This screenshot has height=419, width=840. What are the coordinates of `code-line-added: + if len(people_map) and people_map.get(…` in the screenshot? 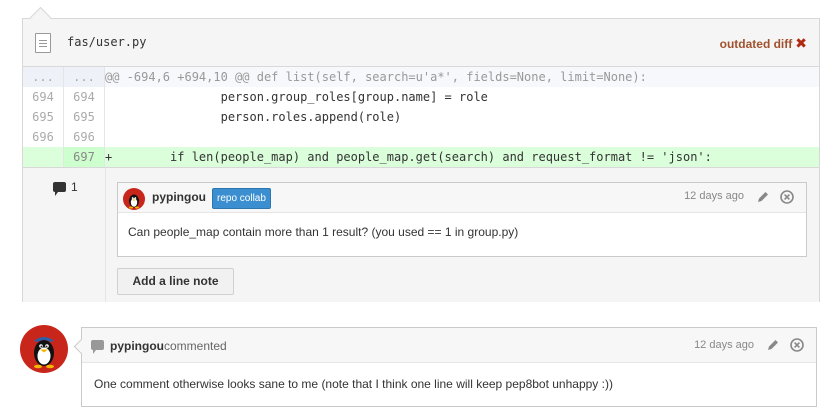 It's located at (461, 157).